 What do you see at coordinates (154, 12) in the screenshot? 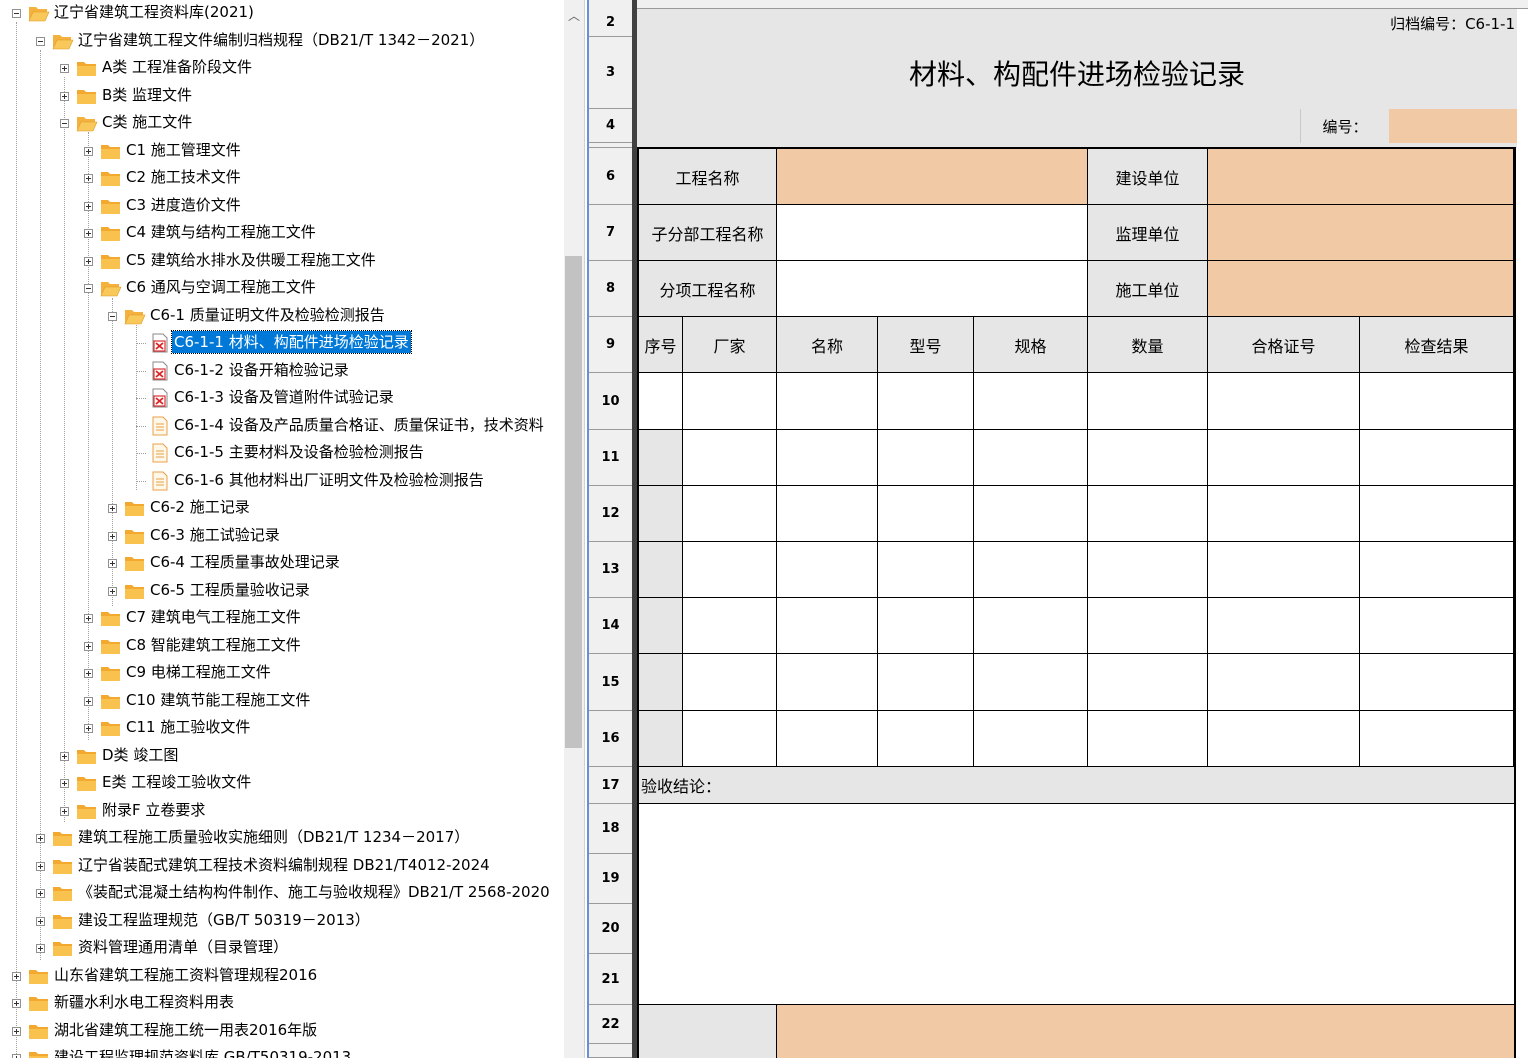
I see `tree-node-label: 辽宁省建筑工程资料库(2021)` at bounding box center [154, 12].